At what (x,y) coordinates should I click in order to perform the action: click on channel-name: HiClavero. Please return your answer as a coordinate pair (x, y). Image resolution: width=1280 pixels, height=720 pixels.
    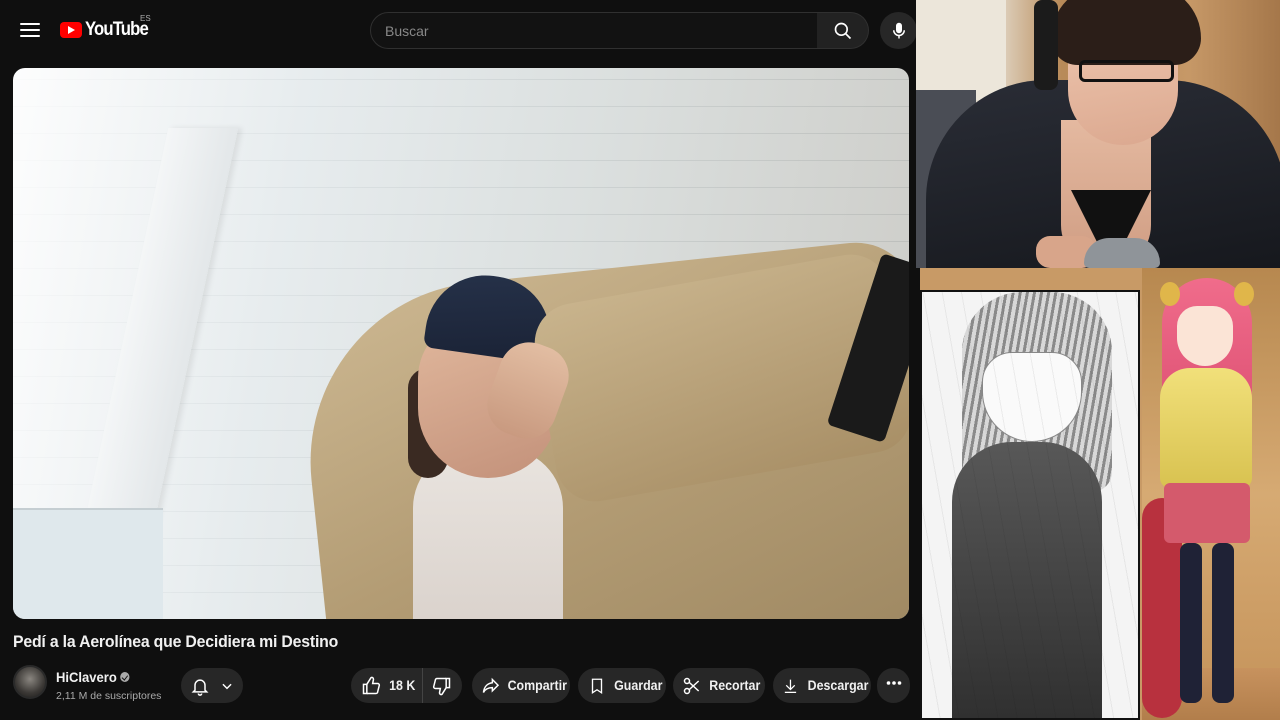
    Looking at the image, I should click on (86, 677).